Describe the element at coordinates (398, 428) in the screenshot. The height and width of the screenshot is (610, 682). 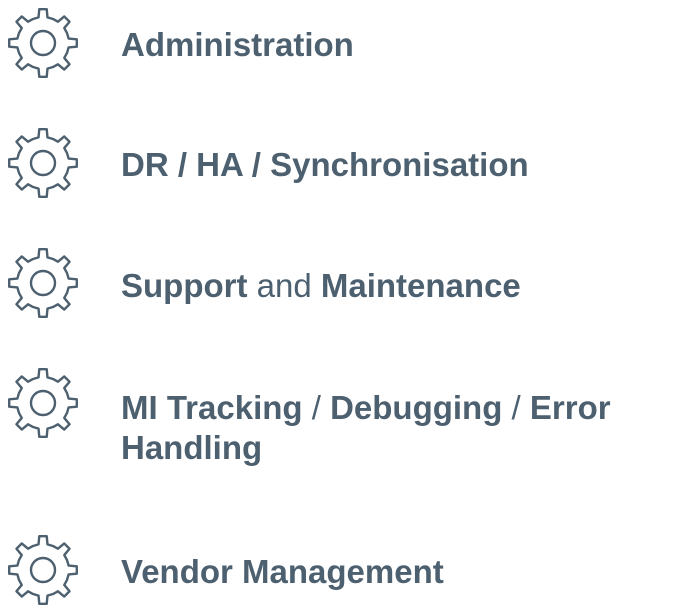
I see `item-label: MI Tracking / Debugging / Error Handling` at that location.